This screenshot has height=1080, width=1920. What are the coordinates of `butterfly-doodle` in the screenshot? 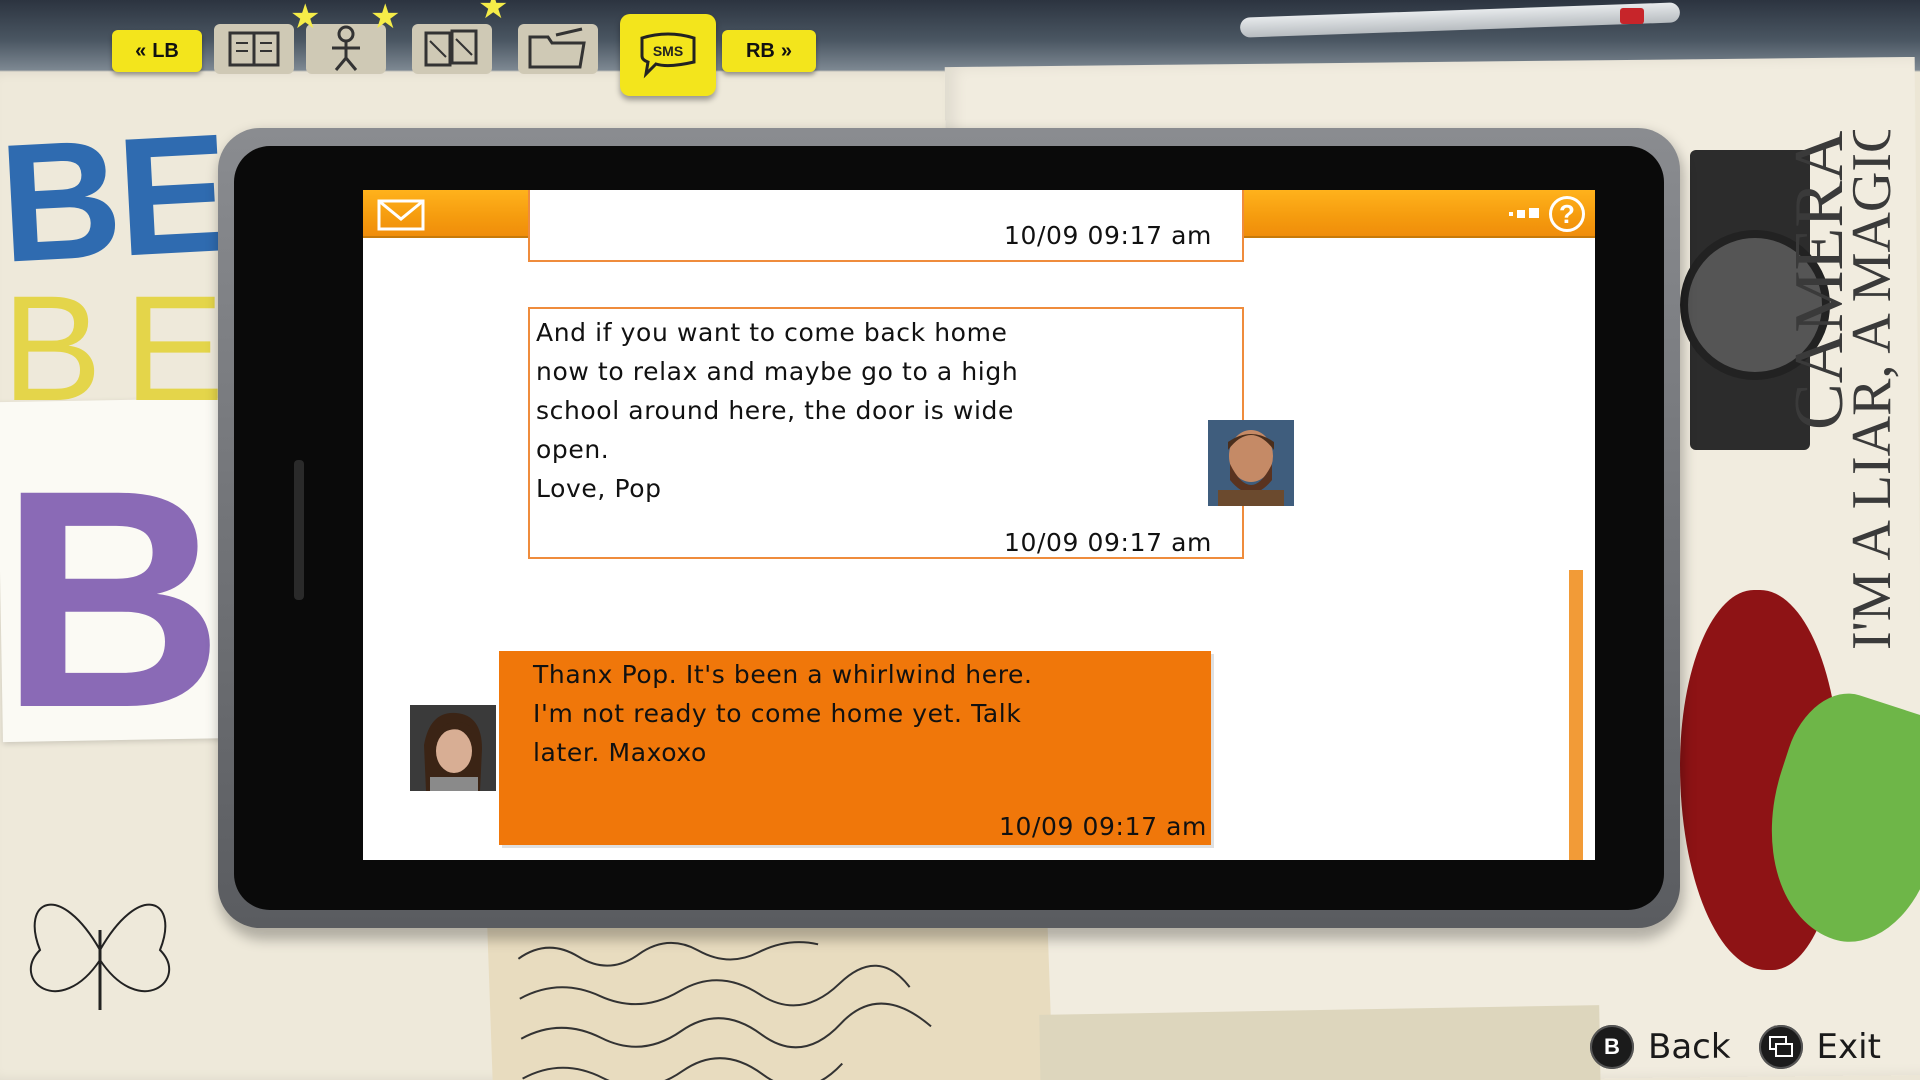 It's located at (100, 956).